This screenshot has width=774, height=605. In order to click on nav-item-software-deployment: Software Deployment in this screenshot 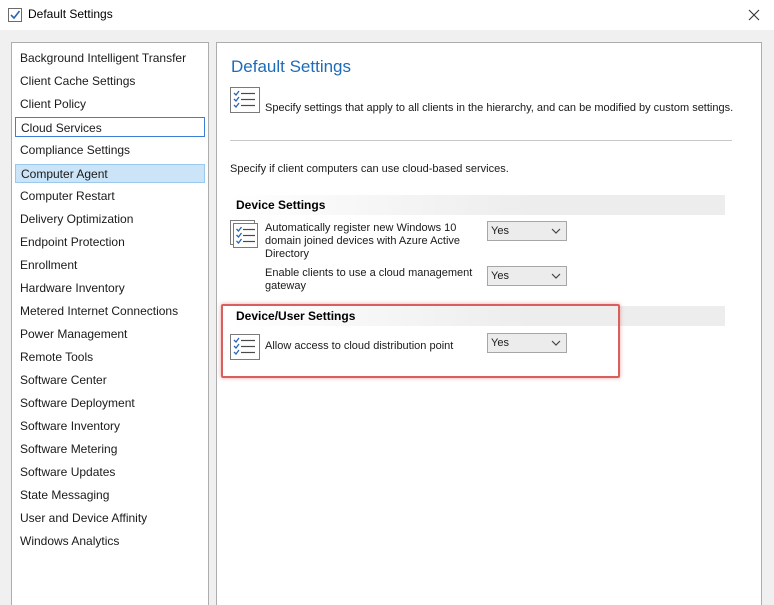, I will do `click(110, 403)`.